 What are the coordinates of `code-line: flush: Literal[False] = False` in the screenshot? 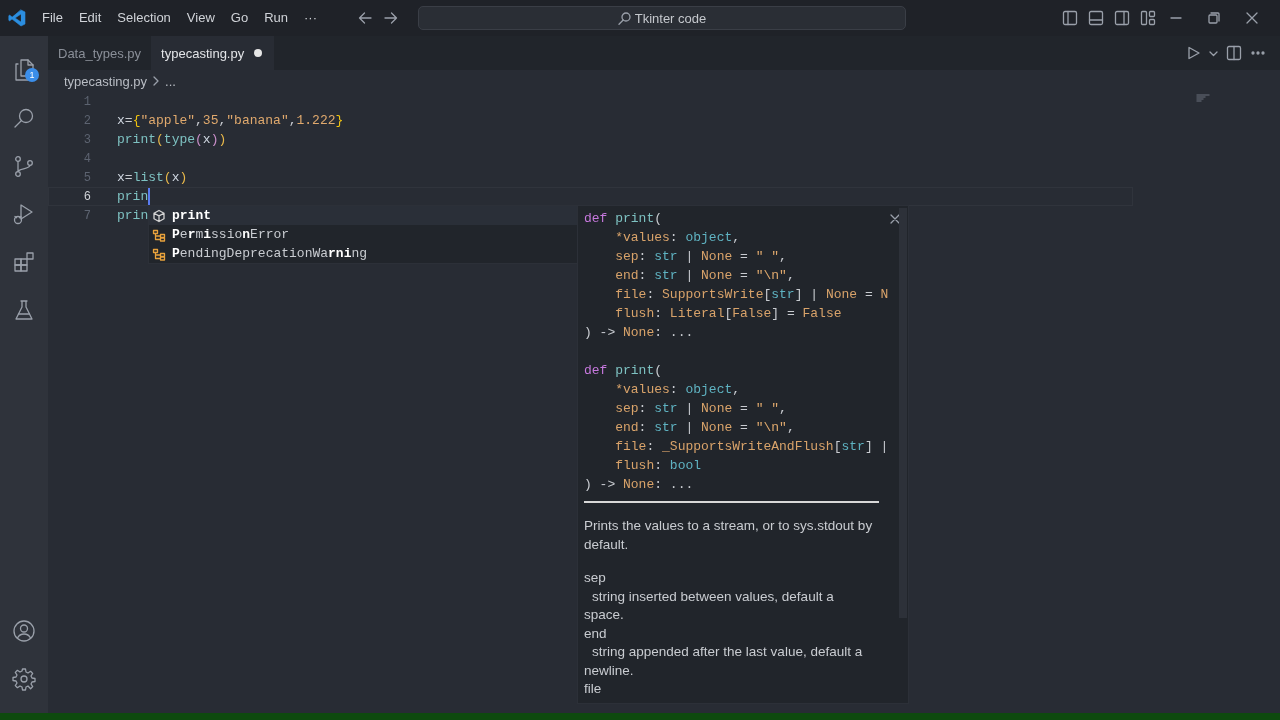 It's located at (728, 314).